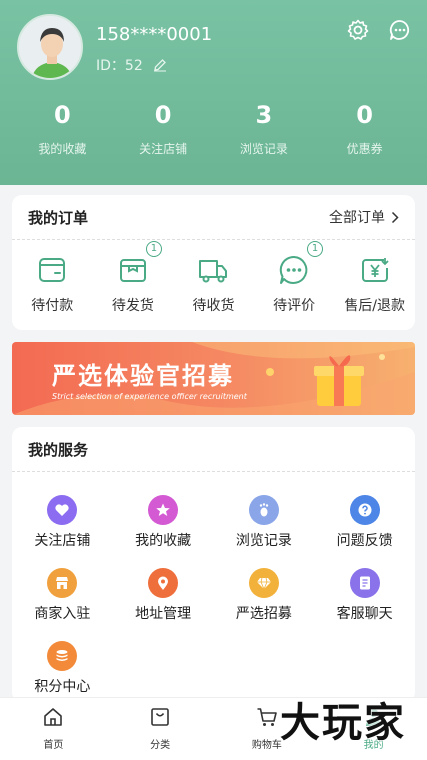 This screenshot has height=760, width=427. I want to click on service-label: 地址管理, so click(163, 614).